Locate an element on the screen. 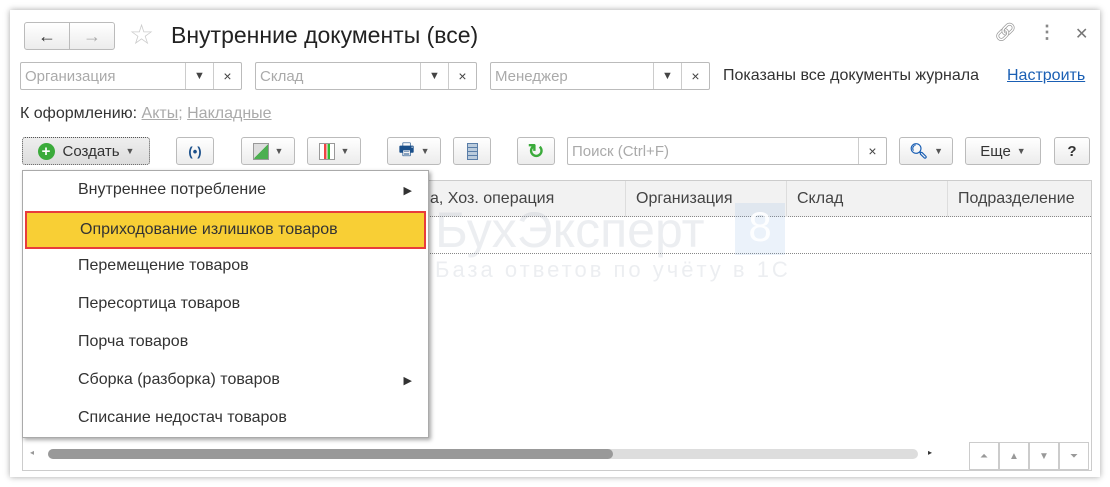 This screenshot has width=1110, height=487. page-title: Внутренние документы (все) is located at coordinates (325, 35).